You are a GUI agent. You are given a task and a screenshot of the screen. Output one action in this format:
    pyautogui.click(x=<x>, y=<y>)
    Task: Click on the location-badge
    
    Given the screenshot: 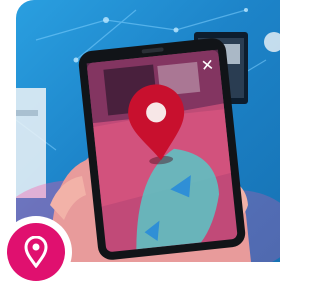 What is the action you would take?
    pyautogui.click(x=36, y=252)
    